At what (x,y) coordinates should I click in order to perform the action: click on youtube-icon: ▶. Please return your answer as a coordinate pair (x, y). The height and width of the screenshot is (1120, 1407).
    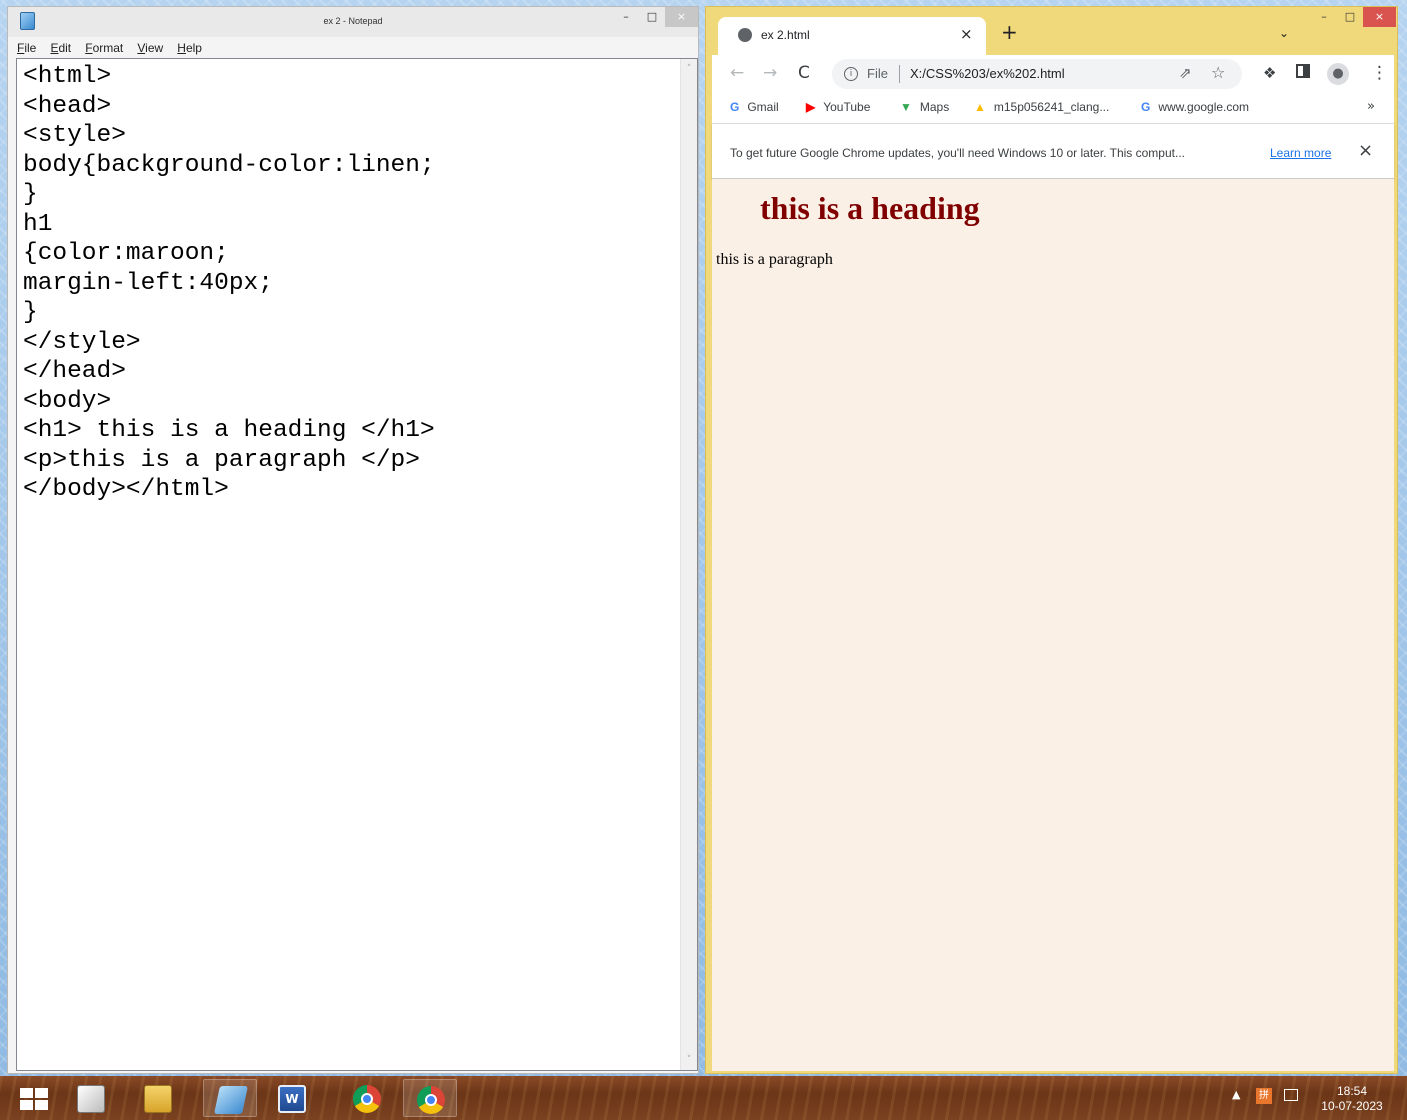
    Looking at the image, I should click on (811, 107).